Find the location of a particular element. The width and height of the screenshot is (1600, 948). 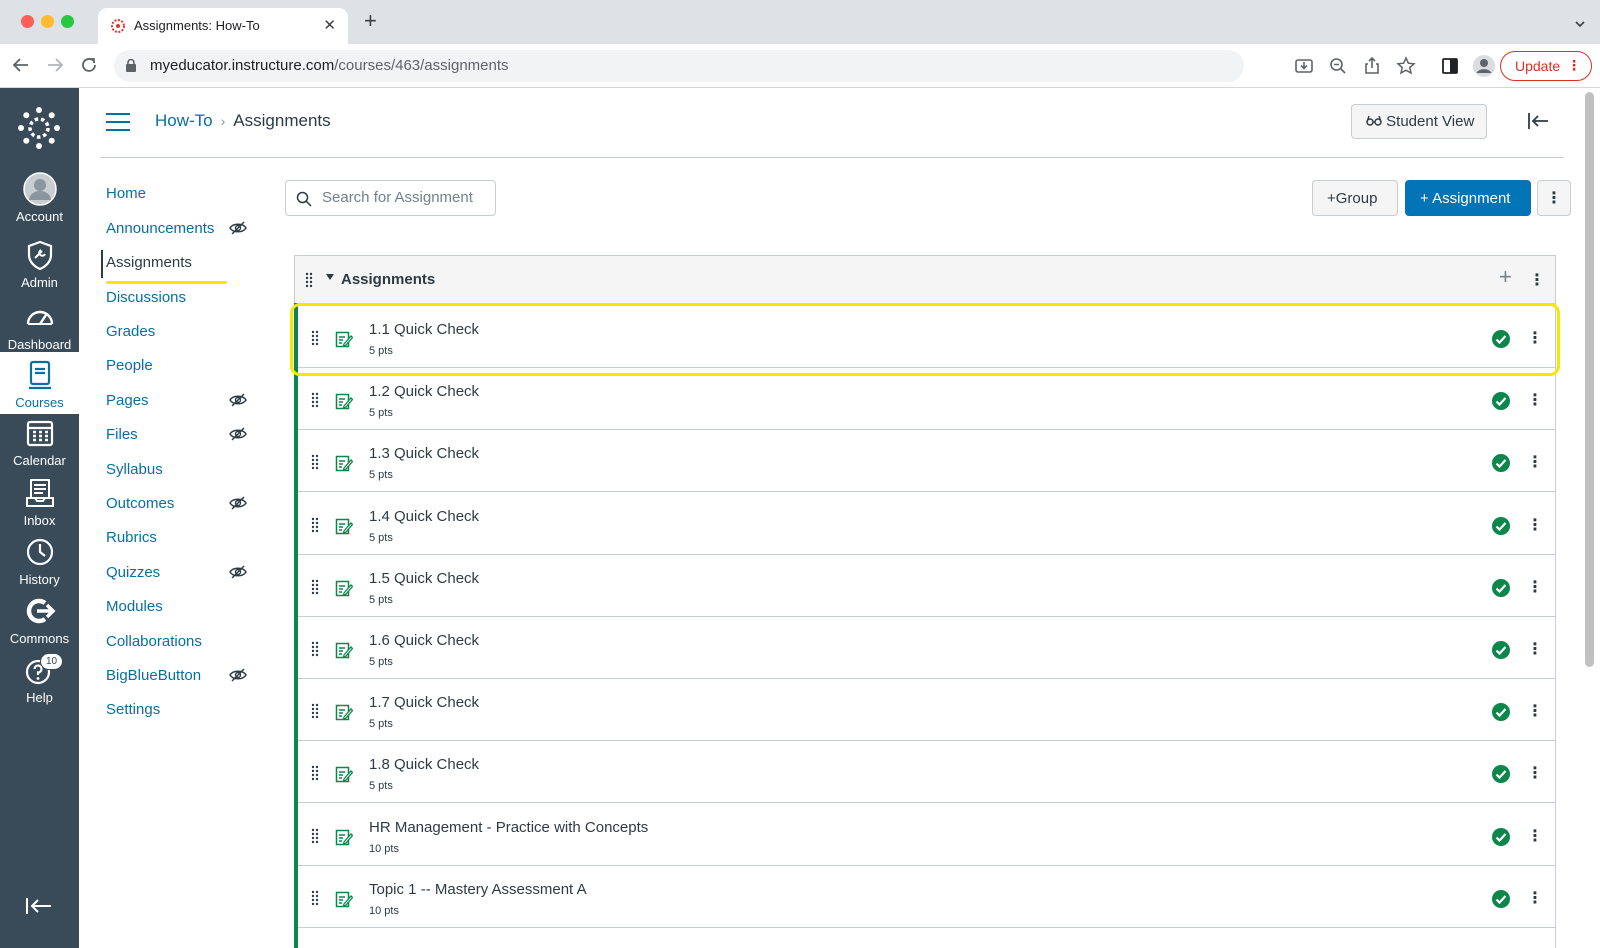

course-nav-collaborations: Collaborations is located at coordinates (181, 641).